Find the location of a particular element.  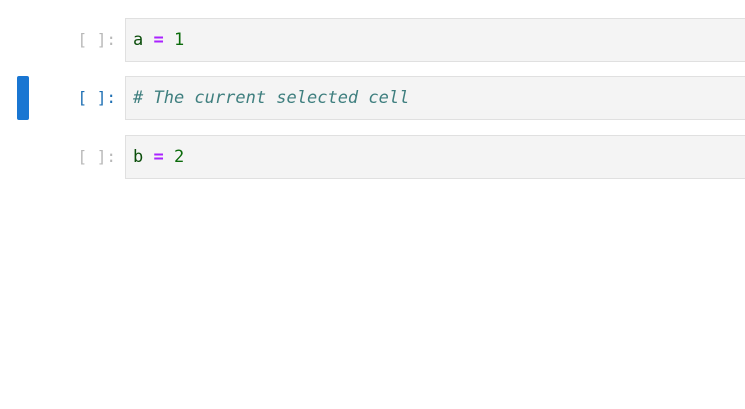

code-cell-selected: [ ]: # The current selected cell is located at coordinates (372, 98).